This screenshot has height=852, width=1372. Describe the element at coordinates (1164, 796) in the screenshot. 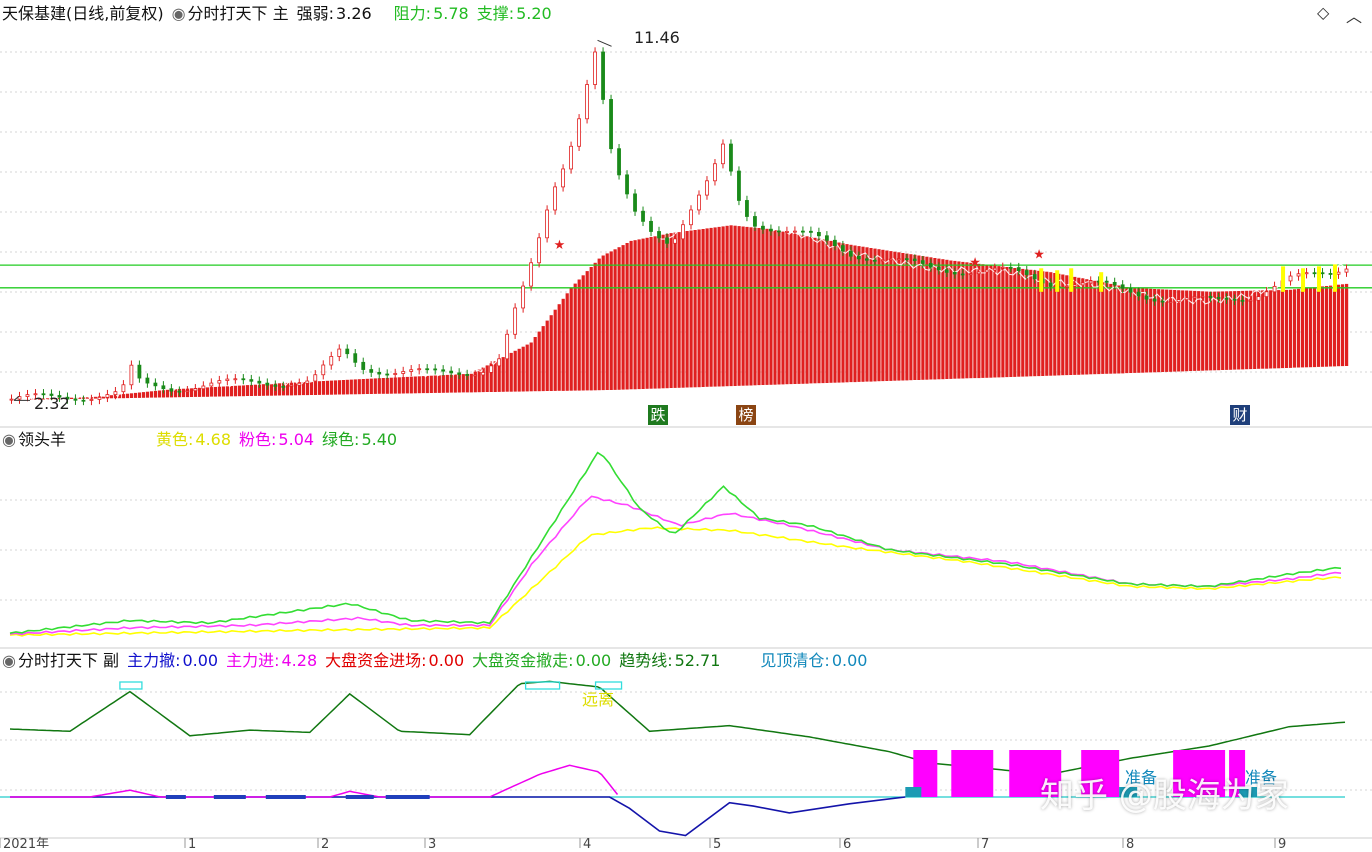

I see `watermark: 知乎 @股海为家` at that location.